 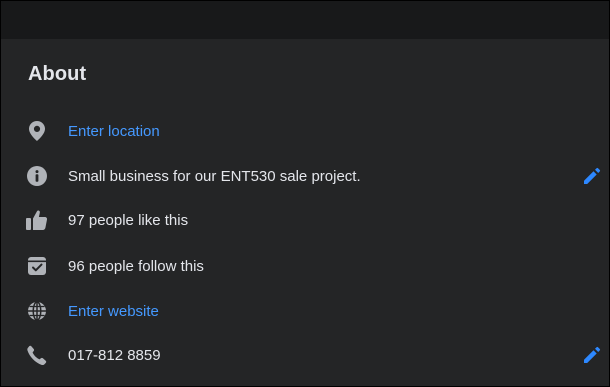 I want to click on top-bar, so click(x=305, y=20).